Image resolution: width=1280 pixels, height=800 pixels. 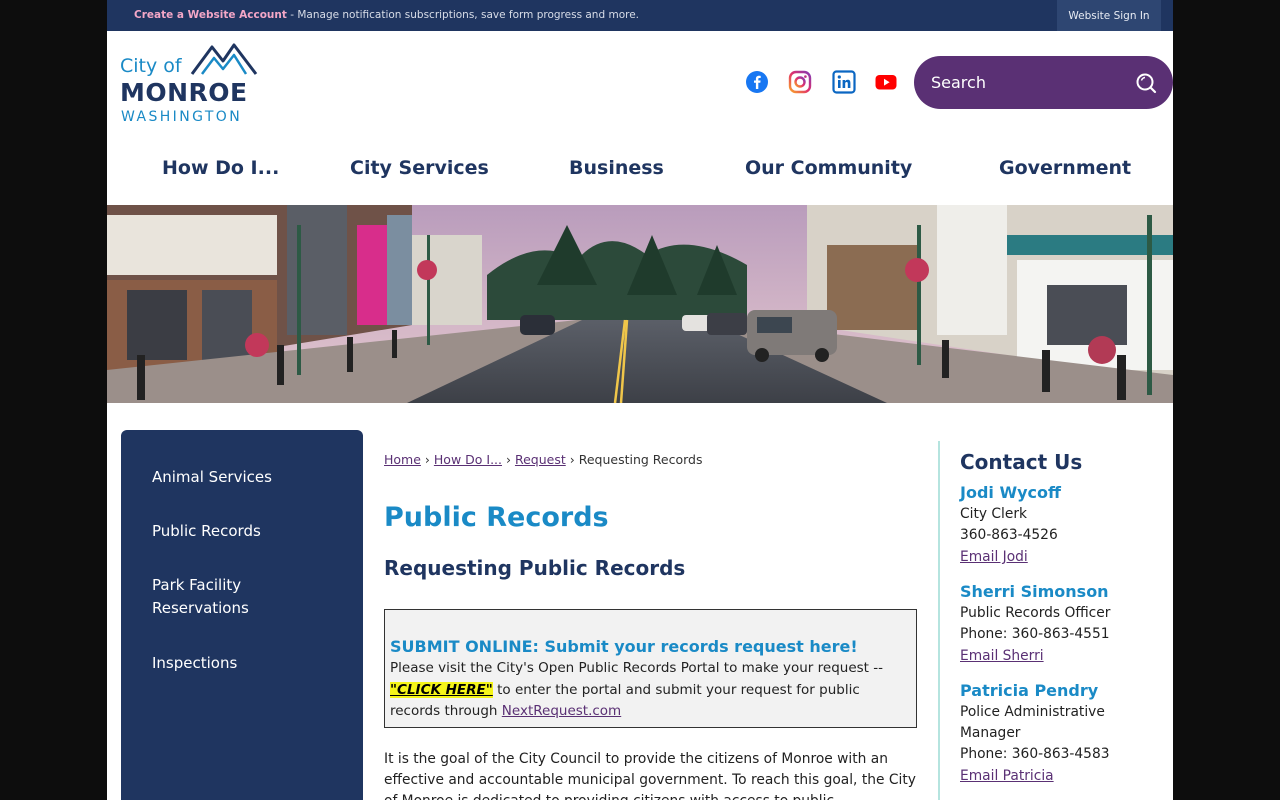 What do you see at coordinates (757, 82) in the screenshot?
I see `facebook-icon` at bounding box center [757, 82].